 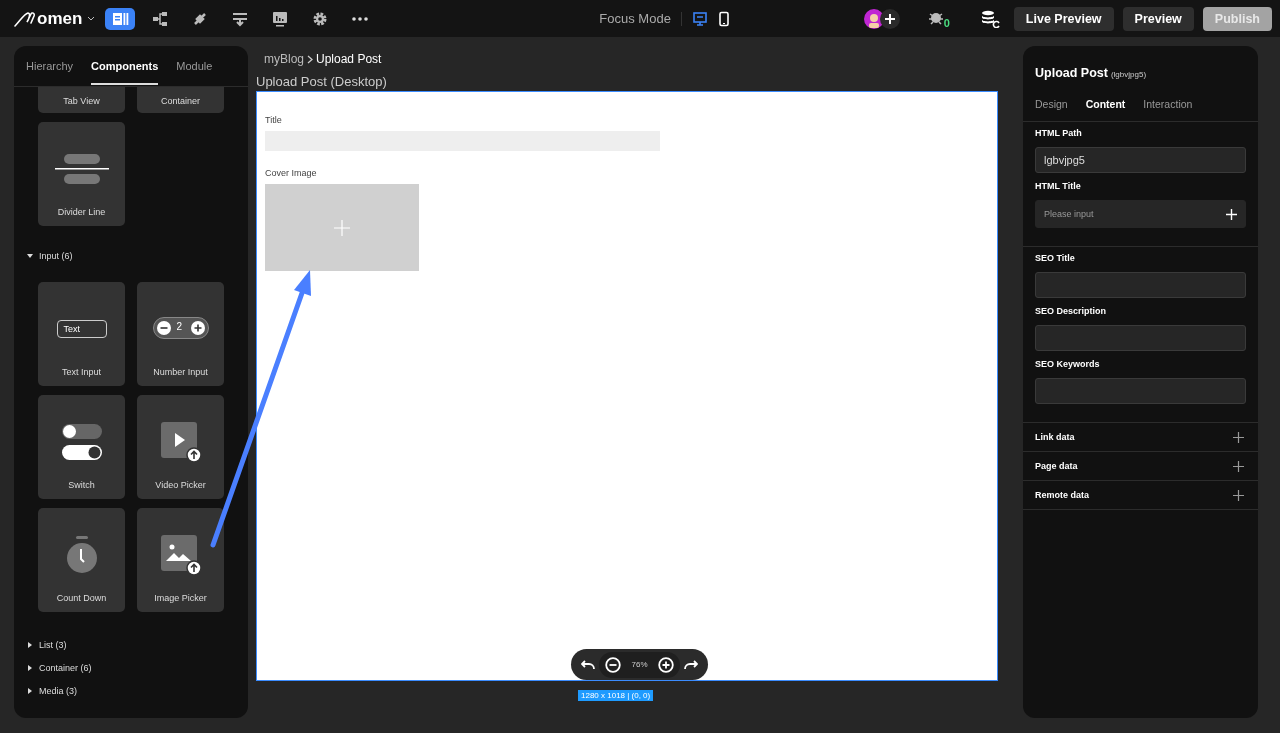 I want to click on component-card: Image Picker, so click(x=180, y=560).